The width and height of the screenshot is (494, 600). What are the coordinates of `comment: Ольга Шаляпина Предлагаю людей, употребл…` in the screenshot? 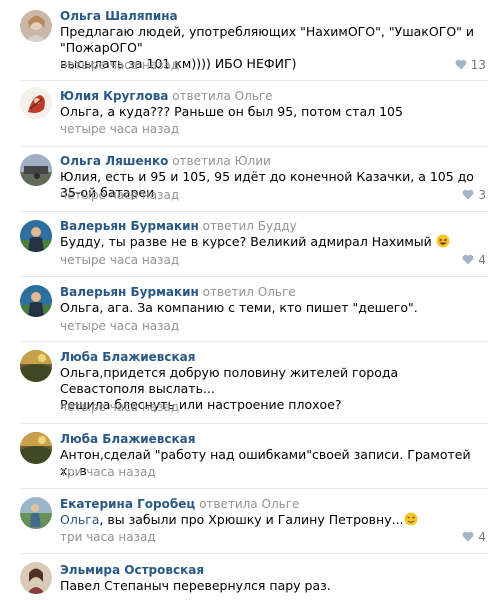 It's located at (247, 40).